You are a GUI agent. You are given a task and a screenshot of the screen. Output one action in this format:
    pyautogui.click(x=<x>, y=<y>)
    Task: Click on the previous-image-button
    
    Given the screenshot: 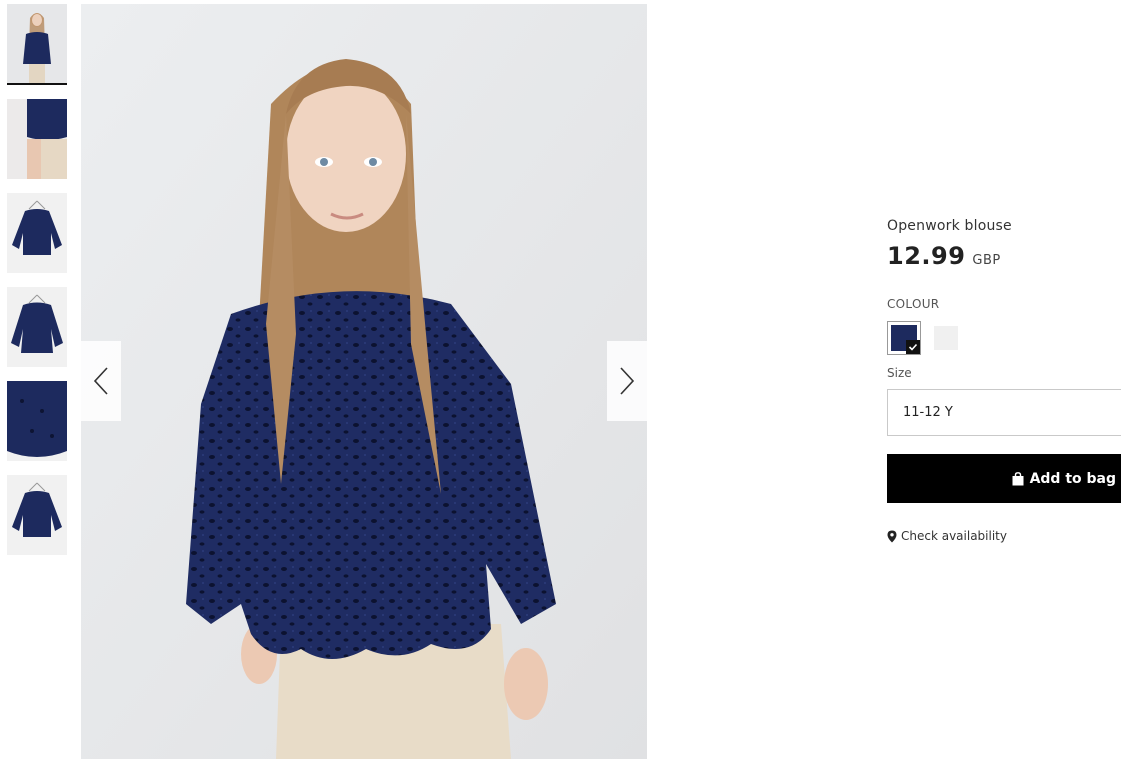 What is the action you would take?
    pyautogui.click(x=101, y=381)
    